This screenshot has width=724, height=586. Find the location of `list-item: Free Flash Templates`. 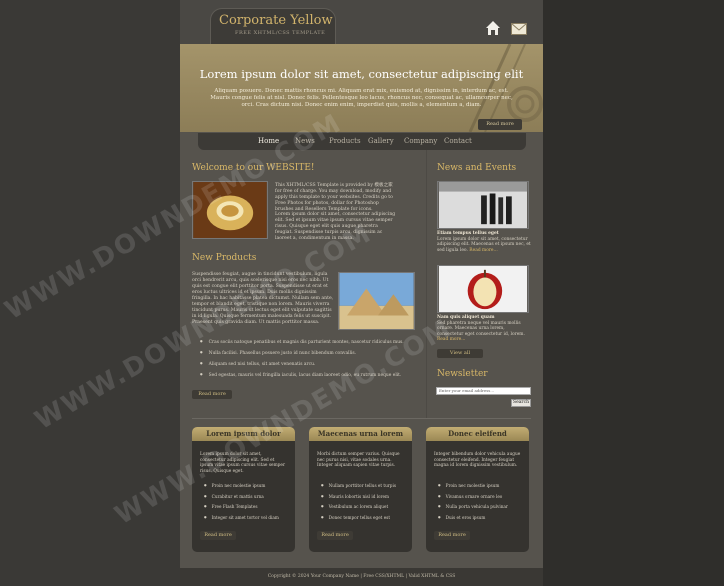

list-item: Free Flash Templates is located at coordinates (241, 507).